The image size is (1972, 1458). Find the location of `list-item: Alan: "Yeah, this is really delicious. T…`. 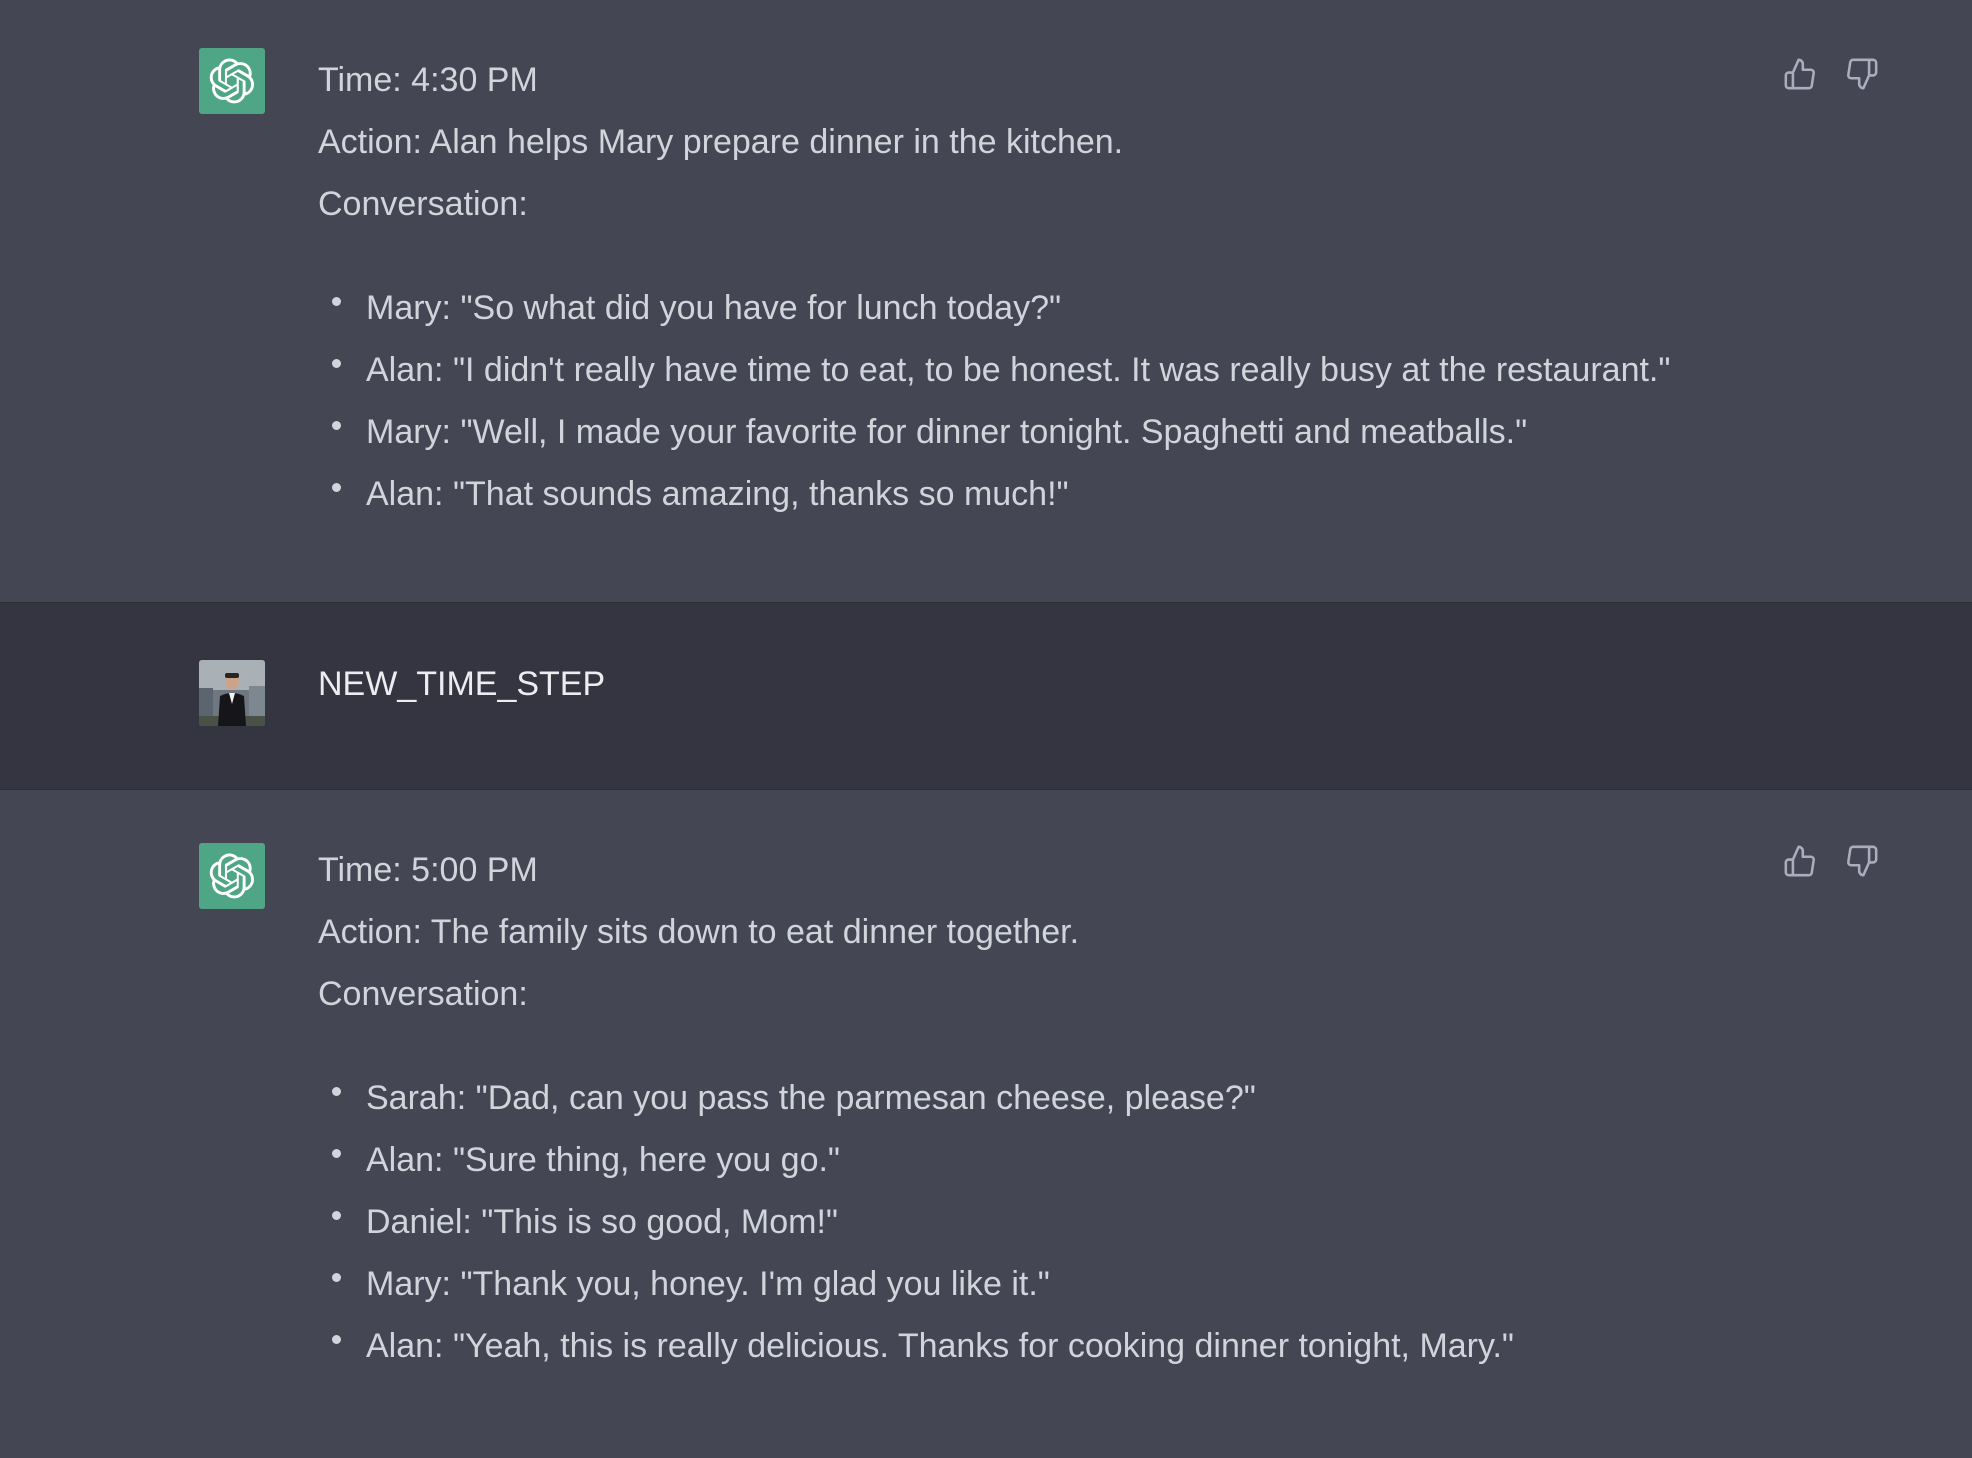

list-item: Alan: "Yeah, this is really delicious. T… is located at coordinates (1015, 1346).